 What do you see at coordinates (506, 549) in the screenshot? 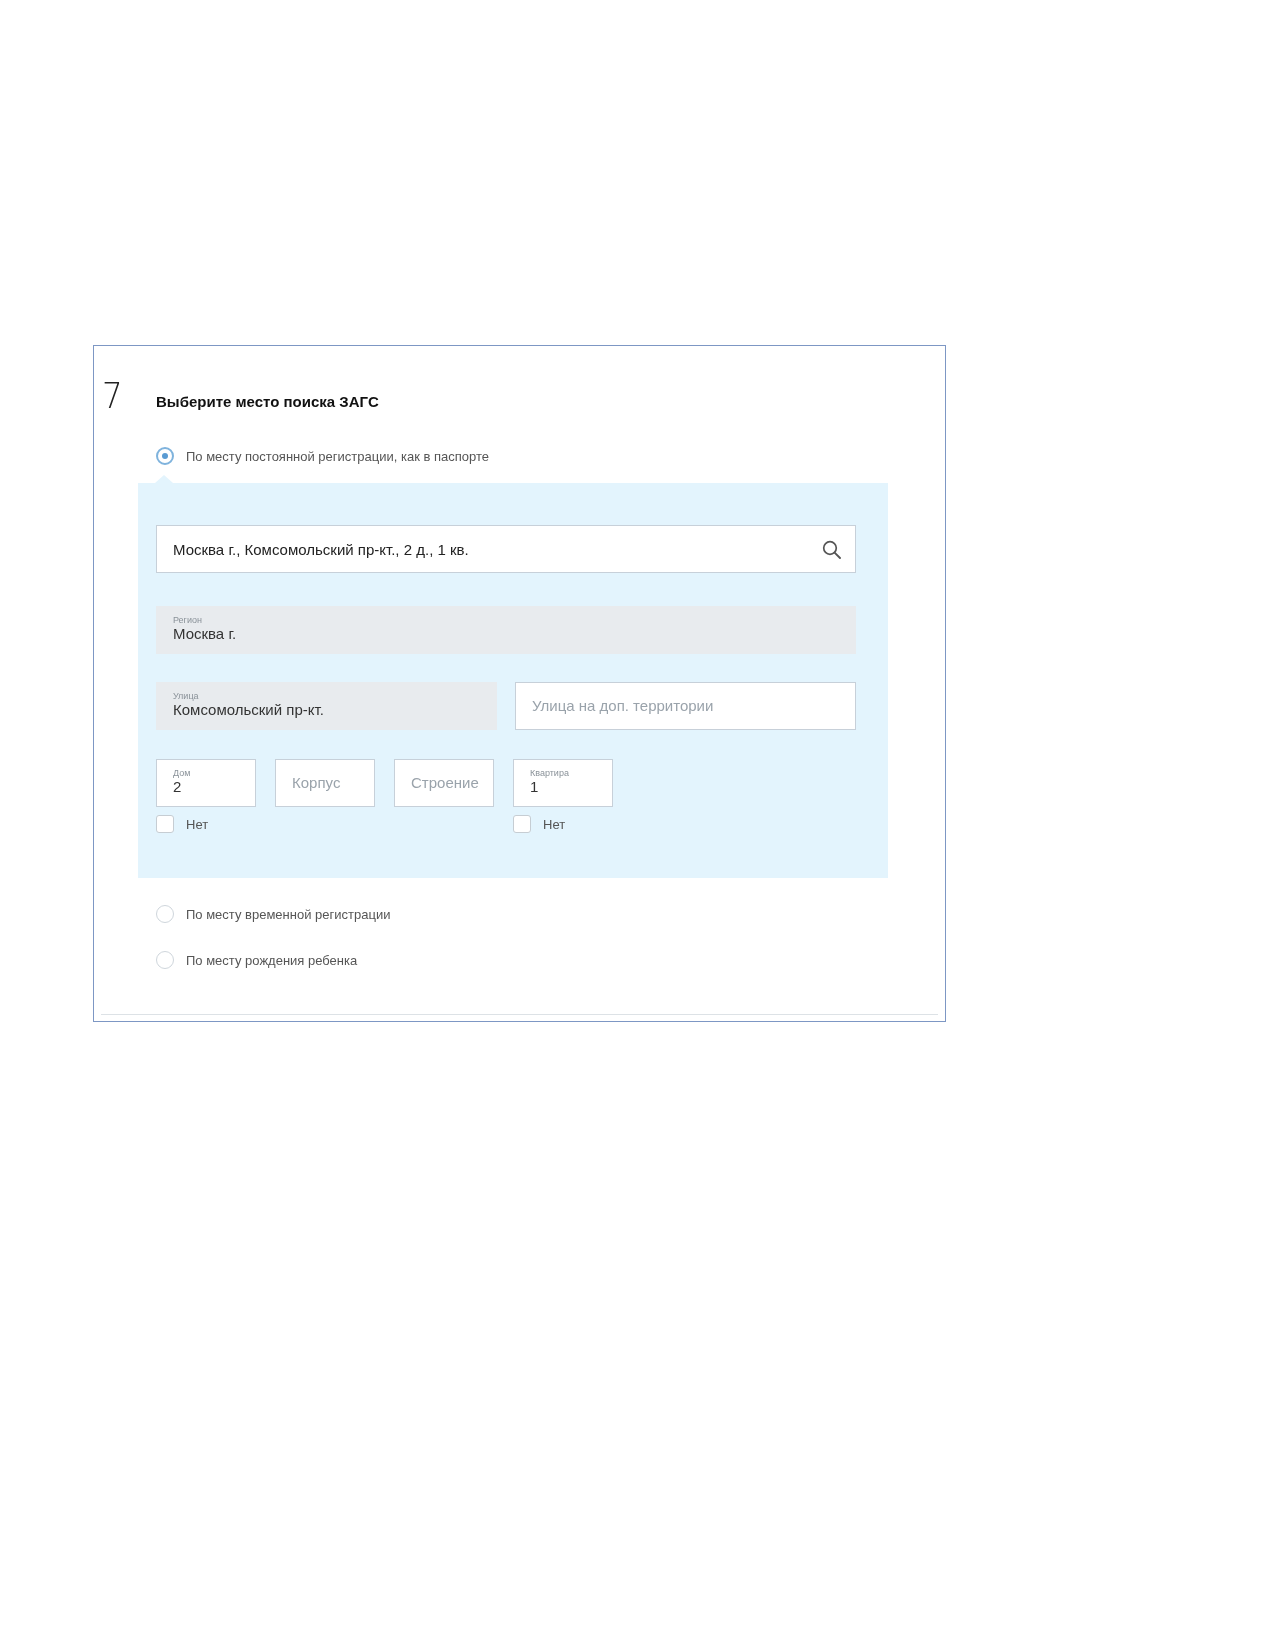
I see `search-field: Москва г., Комсомольский пр-кт., 2 д., 1 кв.` at bounding box center [506, 549].